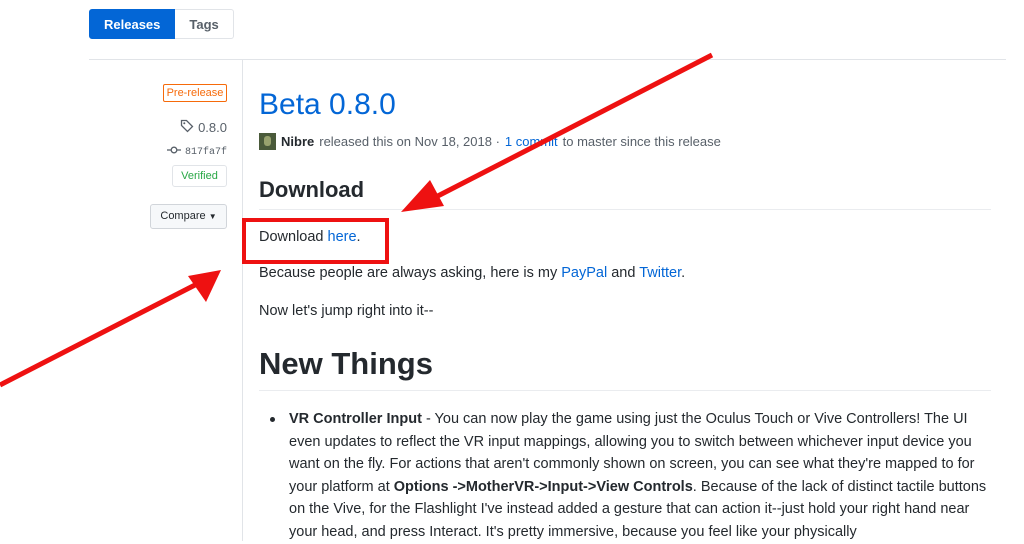 The width and height of the screenshot is (1024, 544). What do you see at coordinates (355, 419) in the screenshot?
I see `bullet-title: VR Controller Input` at bounding box center [355, 419].